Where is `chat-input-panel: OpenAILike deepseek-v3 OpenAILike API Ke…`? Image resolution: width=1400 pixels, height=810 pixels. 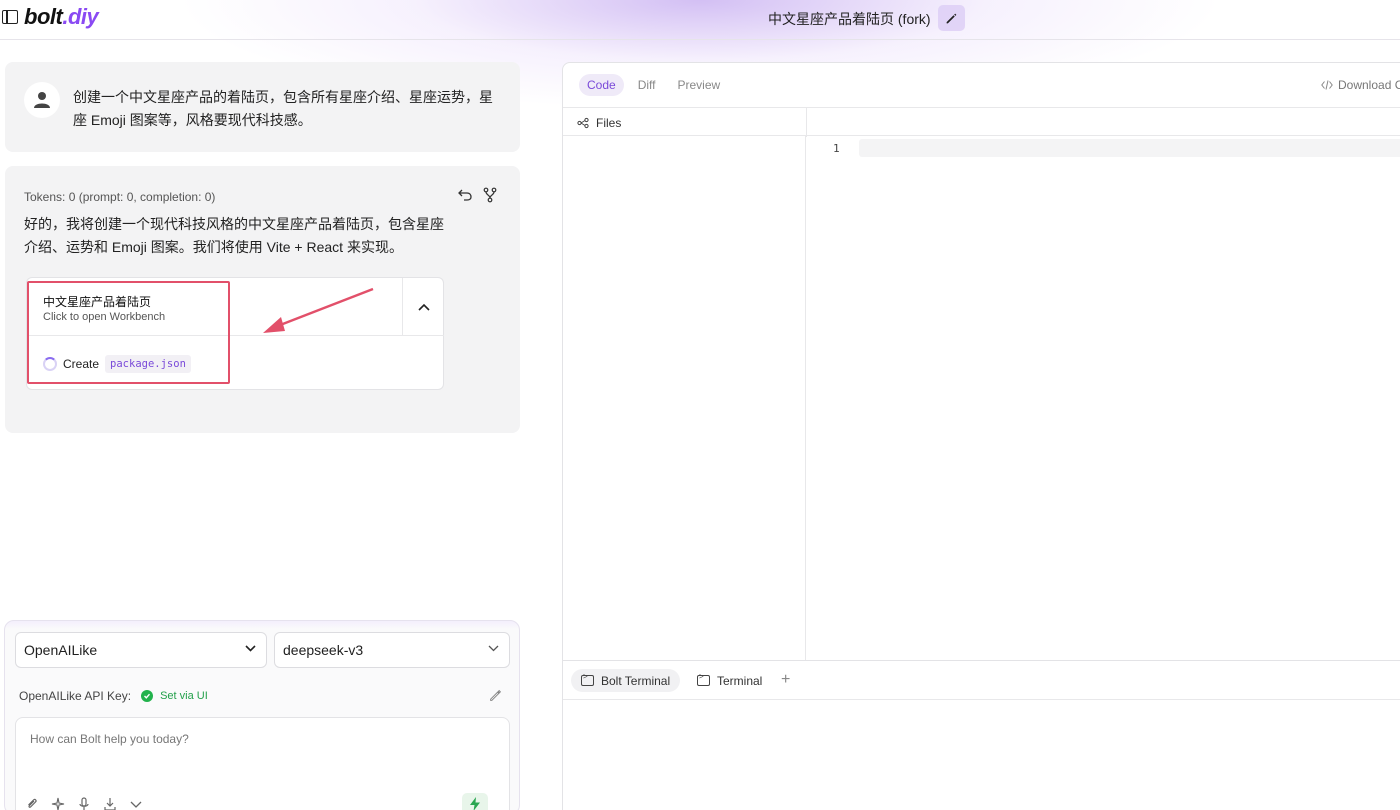
chat-input-panel: OpenAILike deepseek-v3 OpenAILike API Ke… is located at coordinates (262, 715).